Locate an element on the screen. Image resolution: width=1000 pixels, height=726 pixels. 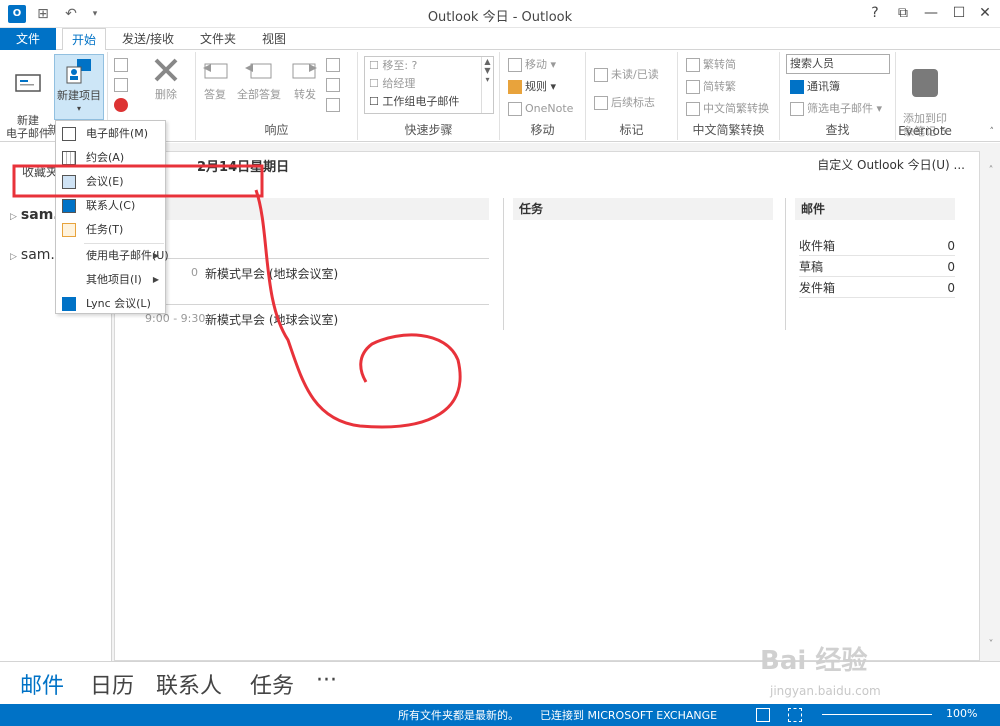
tab-send-receive: 发送/接收 is located at coordinates (148, 39).